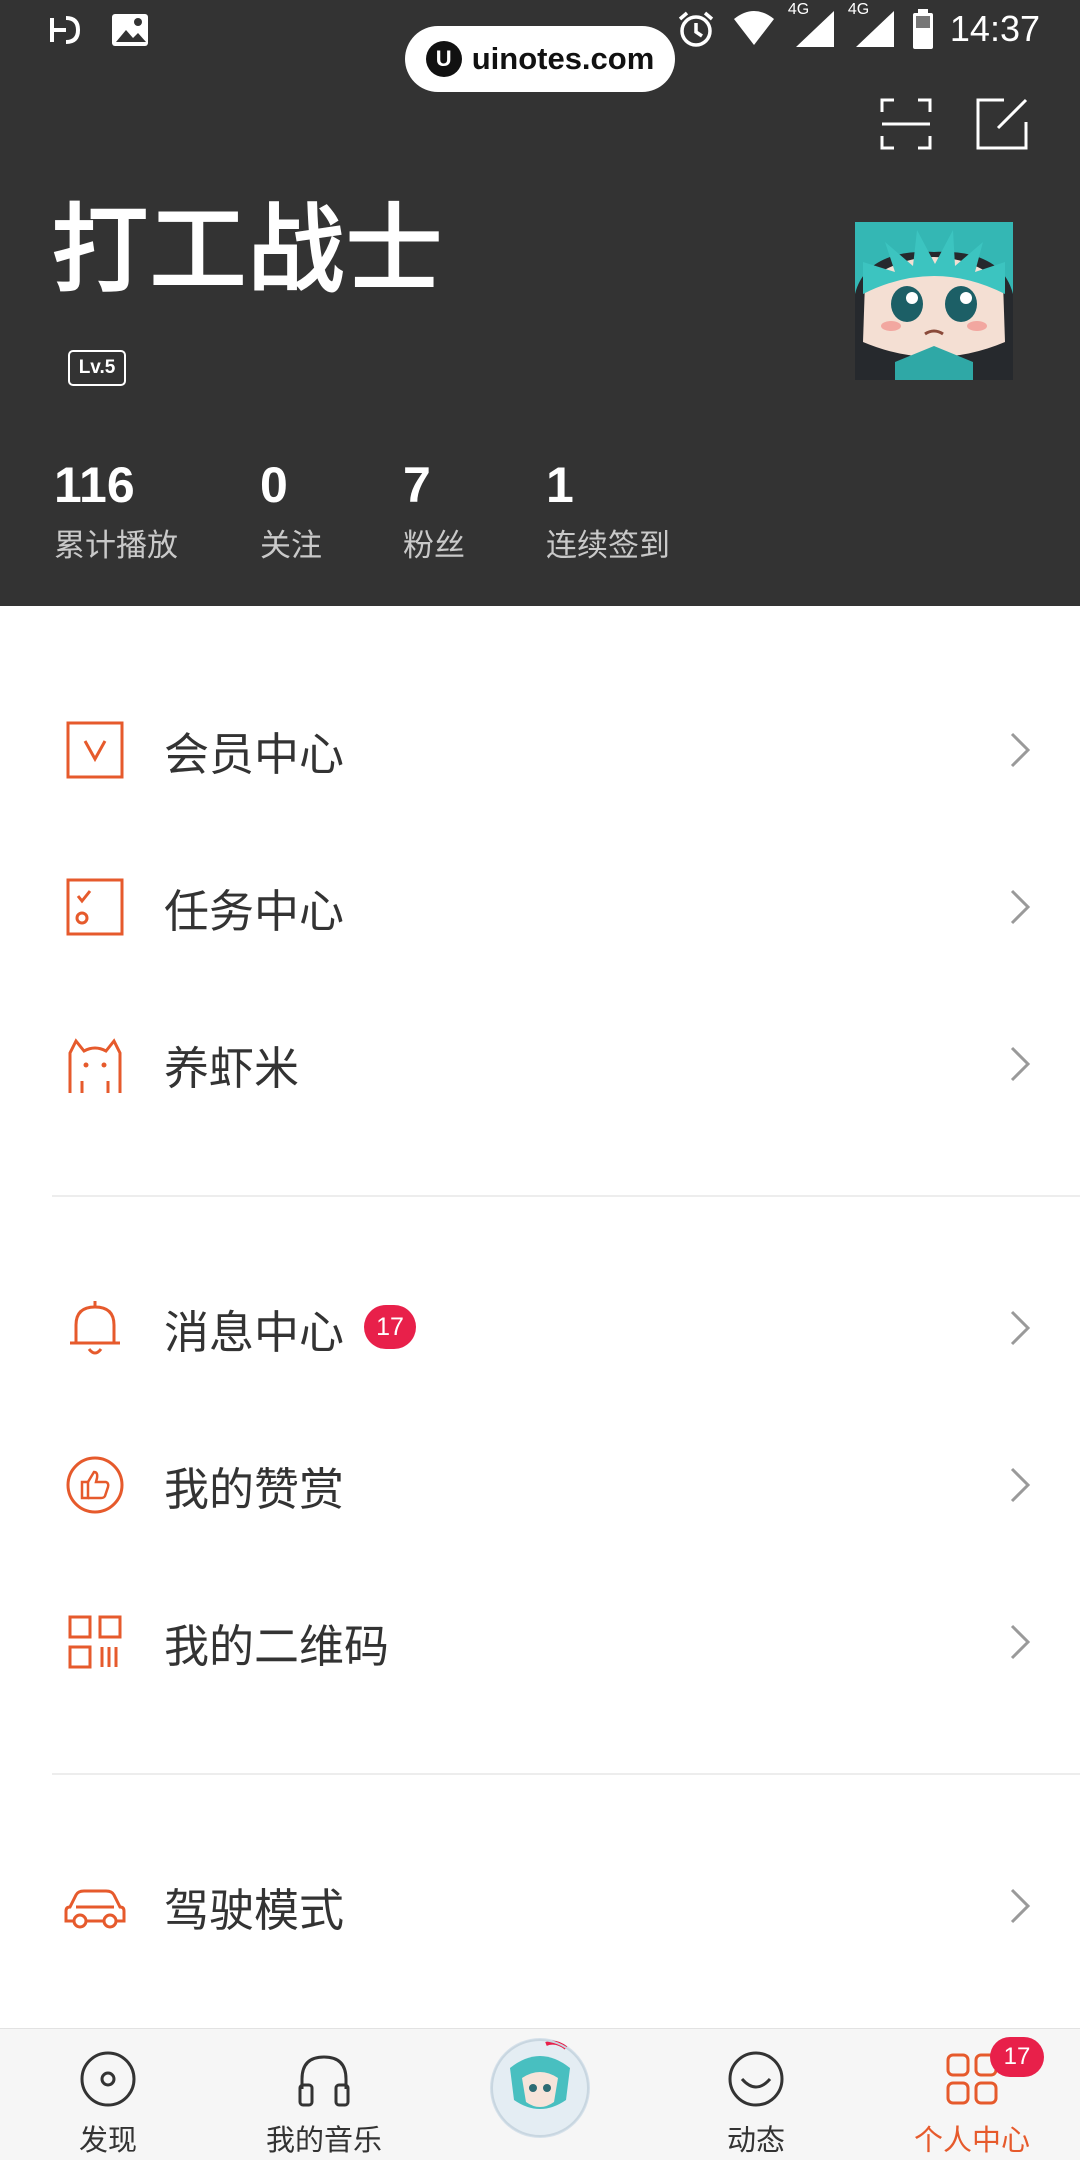  What do you see at coordinates (291, 510) in the screenshot?
I see `stat-following: 0 关注` at bounding box center [291, 510].